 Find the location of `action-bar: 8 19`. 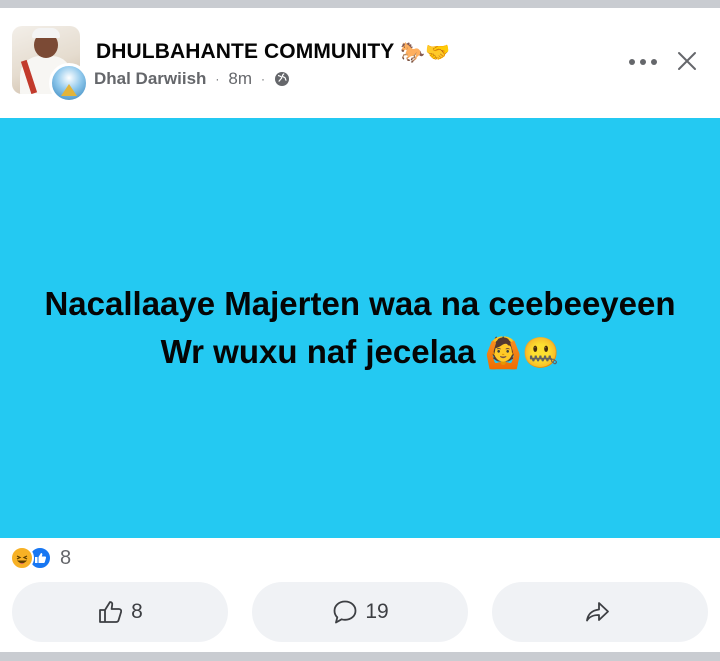

action-bar: 8 19 is located at coordinates (360, 614).